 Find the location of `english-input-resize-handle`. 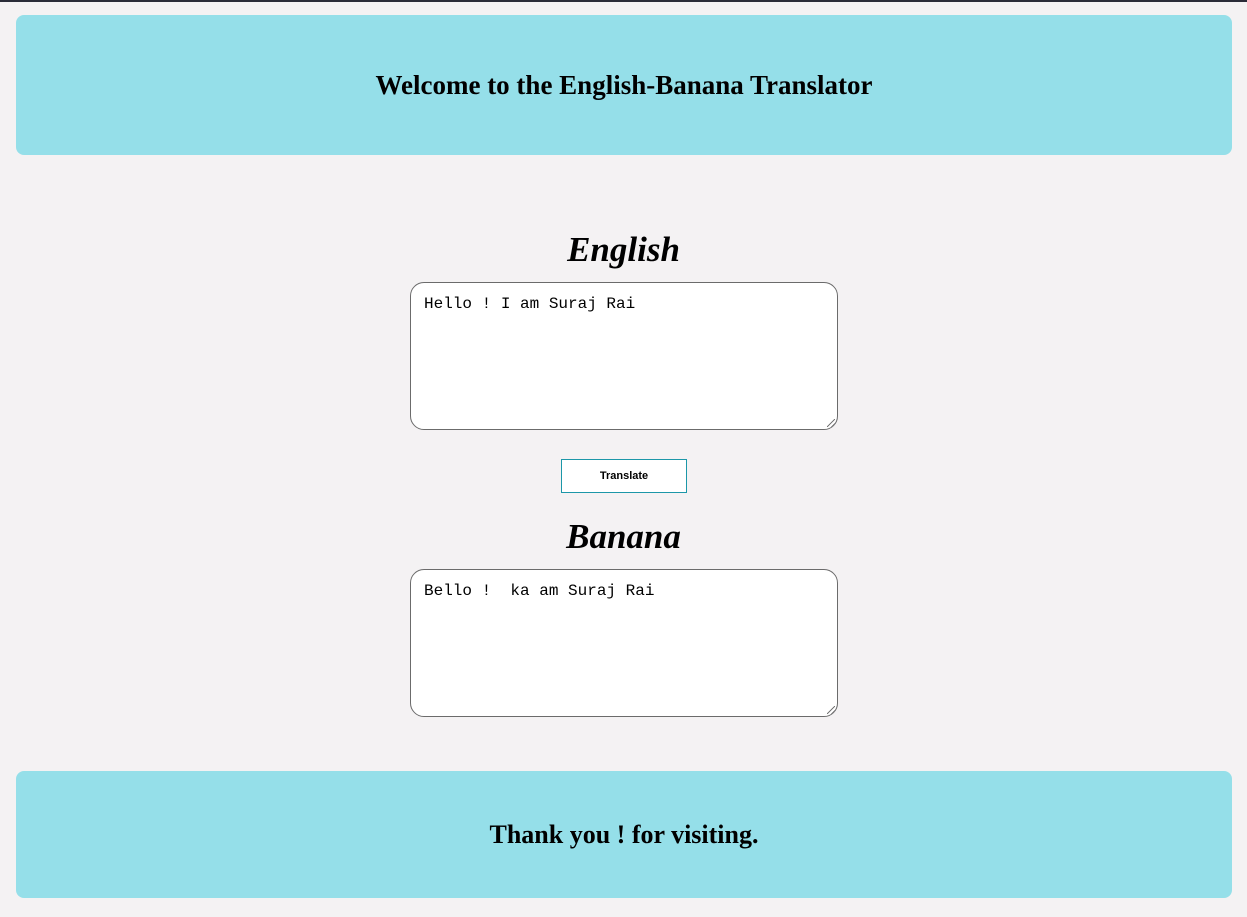

english-input-resize-handle is located at coordinates (831, 423).